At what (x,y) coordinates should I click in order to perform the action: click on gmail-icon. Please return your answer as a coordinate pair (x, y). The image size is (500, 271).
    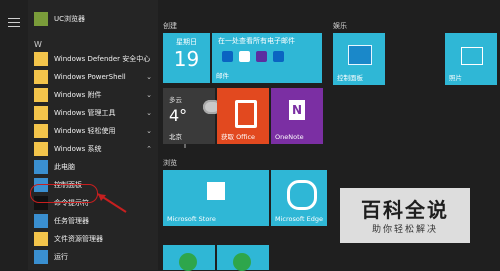
    Looking at the image, I should click on (244, 56).